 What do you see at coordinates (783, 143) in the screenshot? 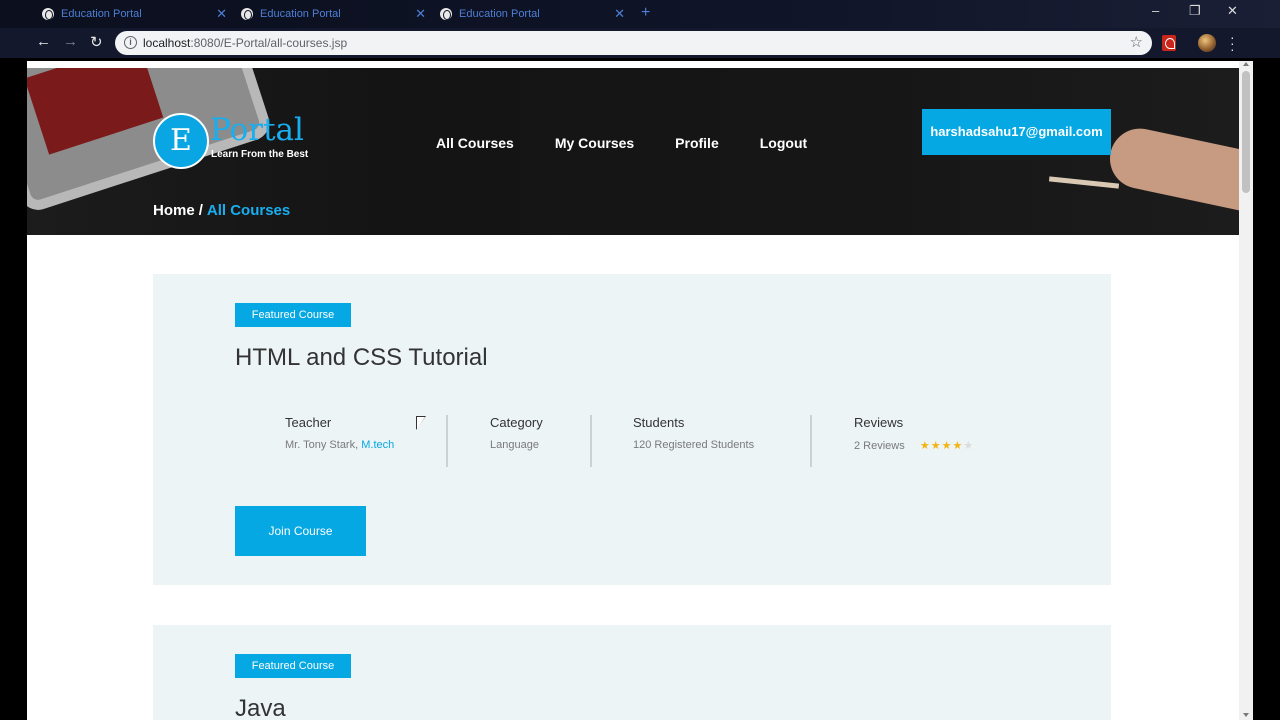
I see `nav-logout: Logout` at bounding box center [783, 143].